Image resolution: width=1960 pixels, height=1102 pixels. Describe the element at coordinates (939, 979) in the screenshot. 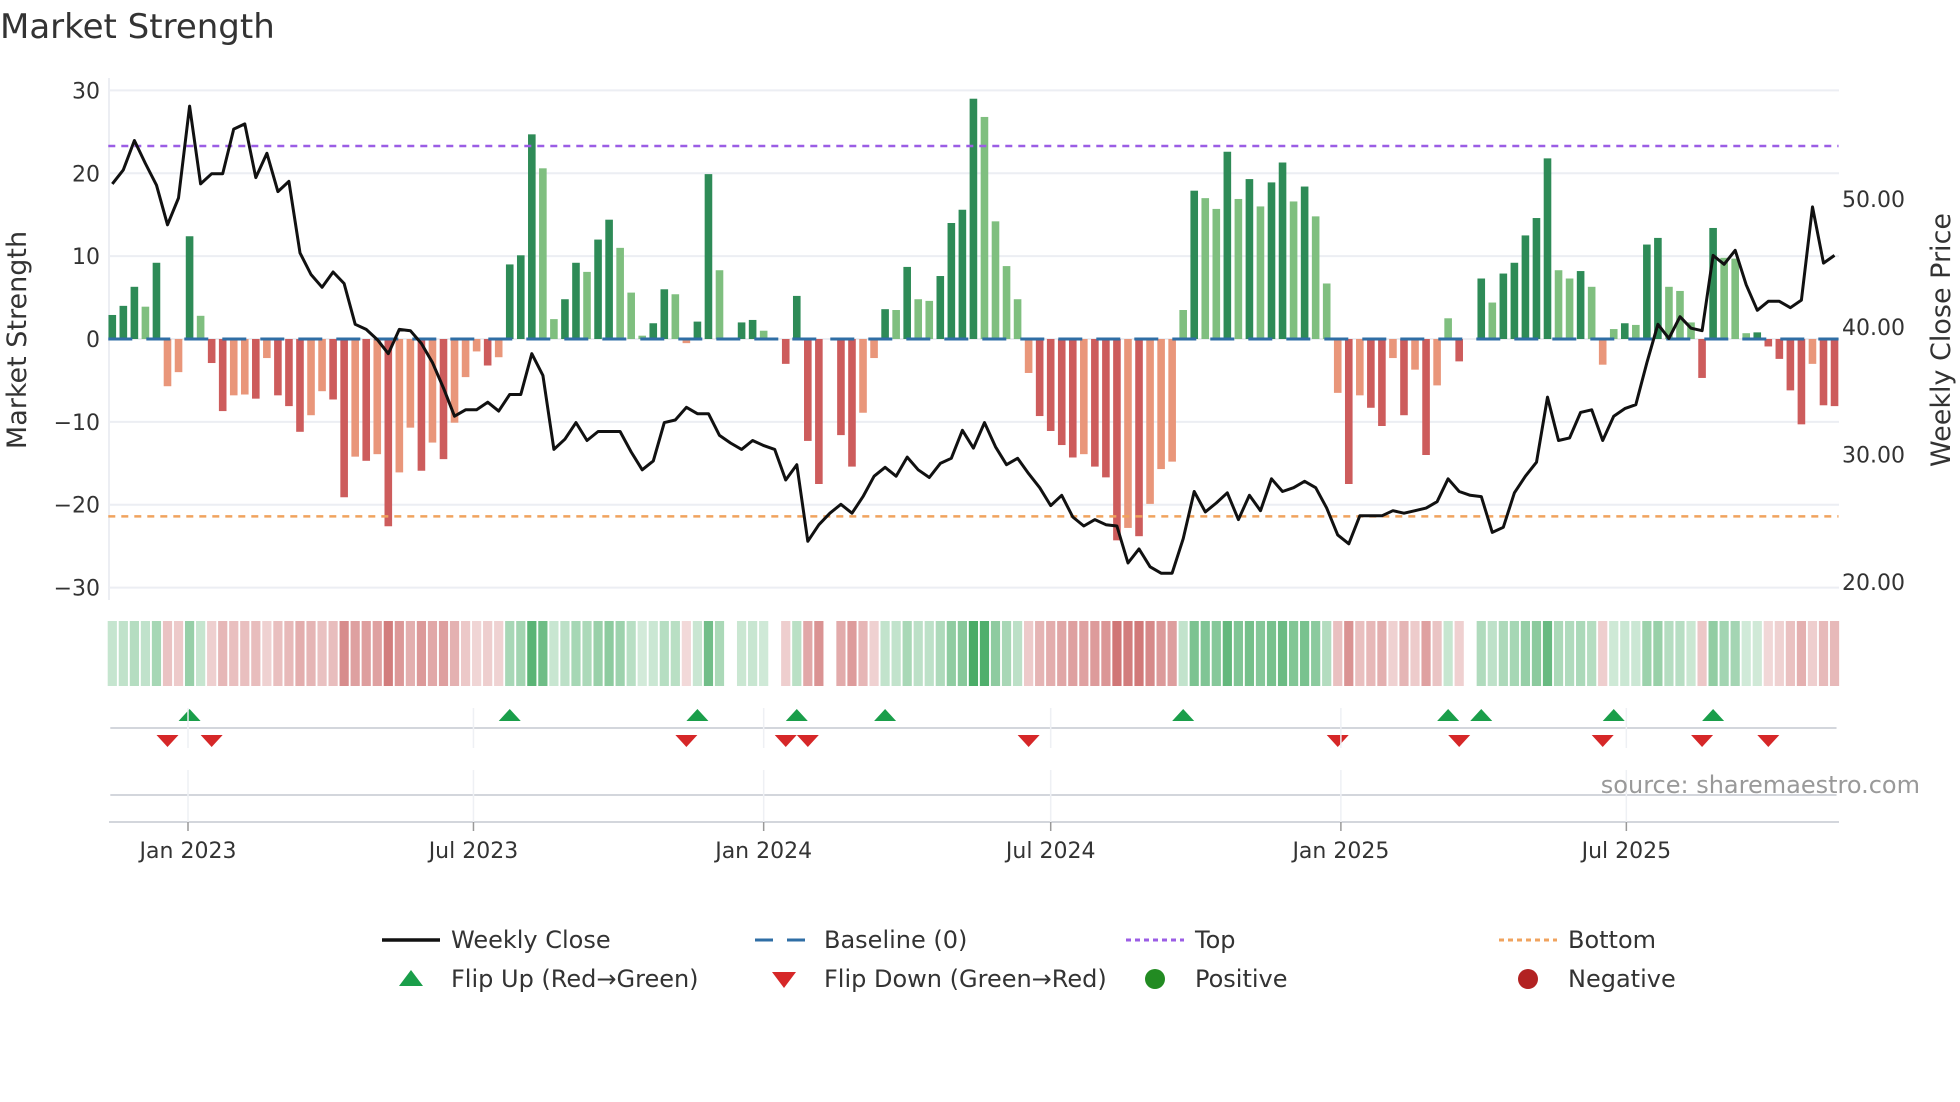

I see `legend-item-flipdown: Flip Down (Green→Red)` at that location.